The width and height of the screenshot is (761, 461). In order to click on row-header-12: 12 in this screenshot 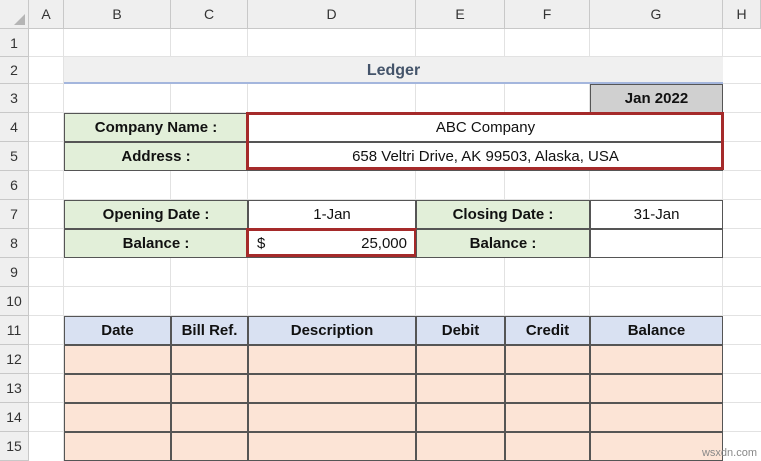, I will do `click(14, 359)`.